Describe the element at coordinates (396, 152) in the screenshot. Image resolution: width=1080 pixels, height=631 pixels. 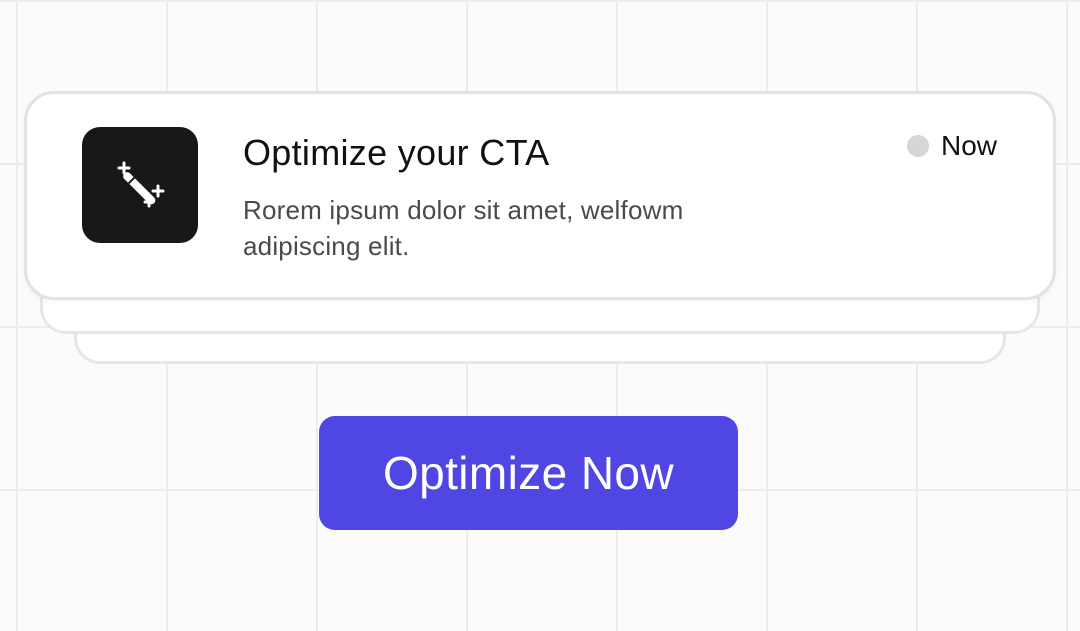
I see `notification-title: Optimize your CTA` at that location.